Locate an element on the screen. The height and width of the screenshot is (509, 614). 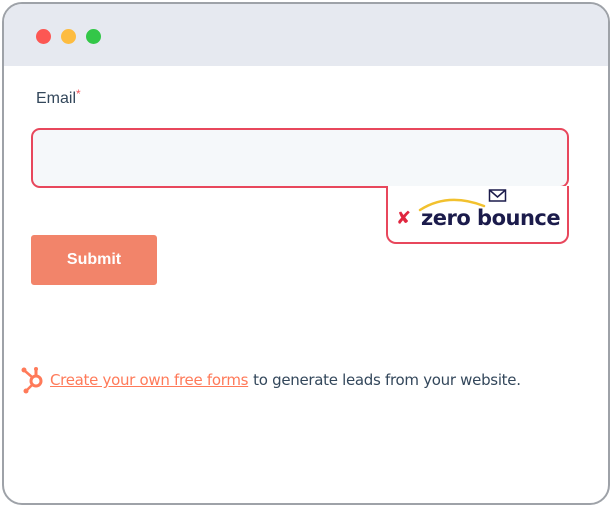
zerobounce-validation-badge: ✘ zero bounce is located at coordinates (477, 215).